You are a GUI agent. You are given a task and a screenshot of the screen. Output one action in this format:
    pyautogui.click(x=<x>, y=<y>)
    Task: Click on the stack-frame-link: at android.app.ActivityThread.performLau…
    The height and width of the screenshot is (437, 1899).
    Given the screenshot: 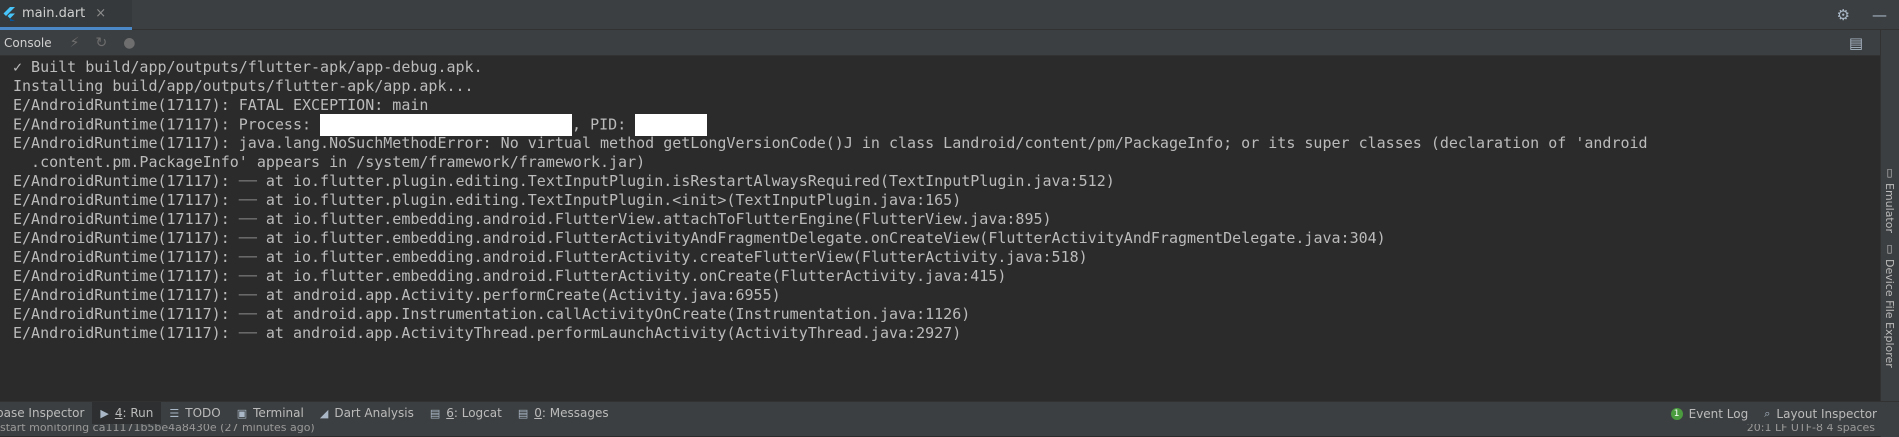 What is the action you would take?
    pyautogui.click(x=613, y=333)
    